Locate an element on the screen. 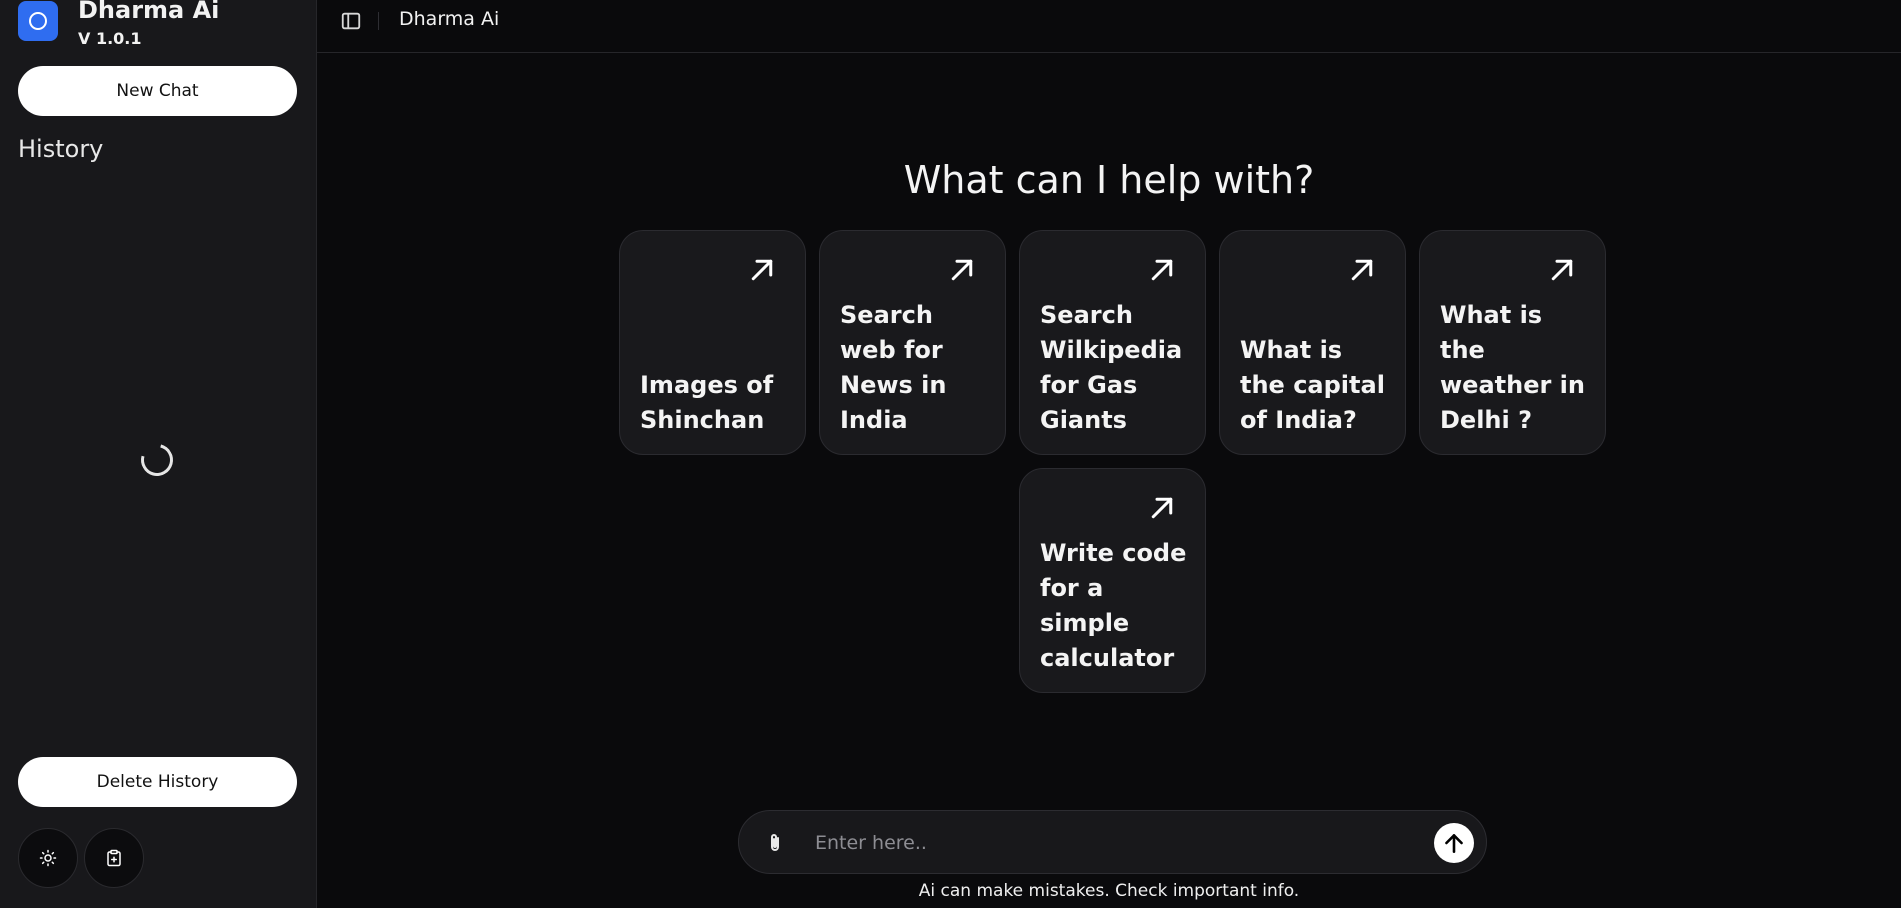 This screenshot has height=908, width=1901. suggestion-card-capital-of-india: What is the capital of India? is located at coordinates (1312, 342).